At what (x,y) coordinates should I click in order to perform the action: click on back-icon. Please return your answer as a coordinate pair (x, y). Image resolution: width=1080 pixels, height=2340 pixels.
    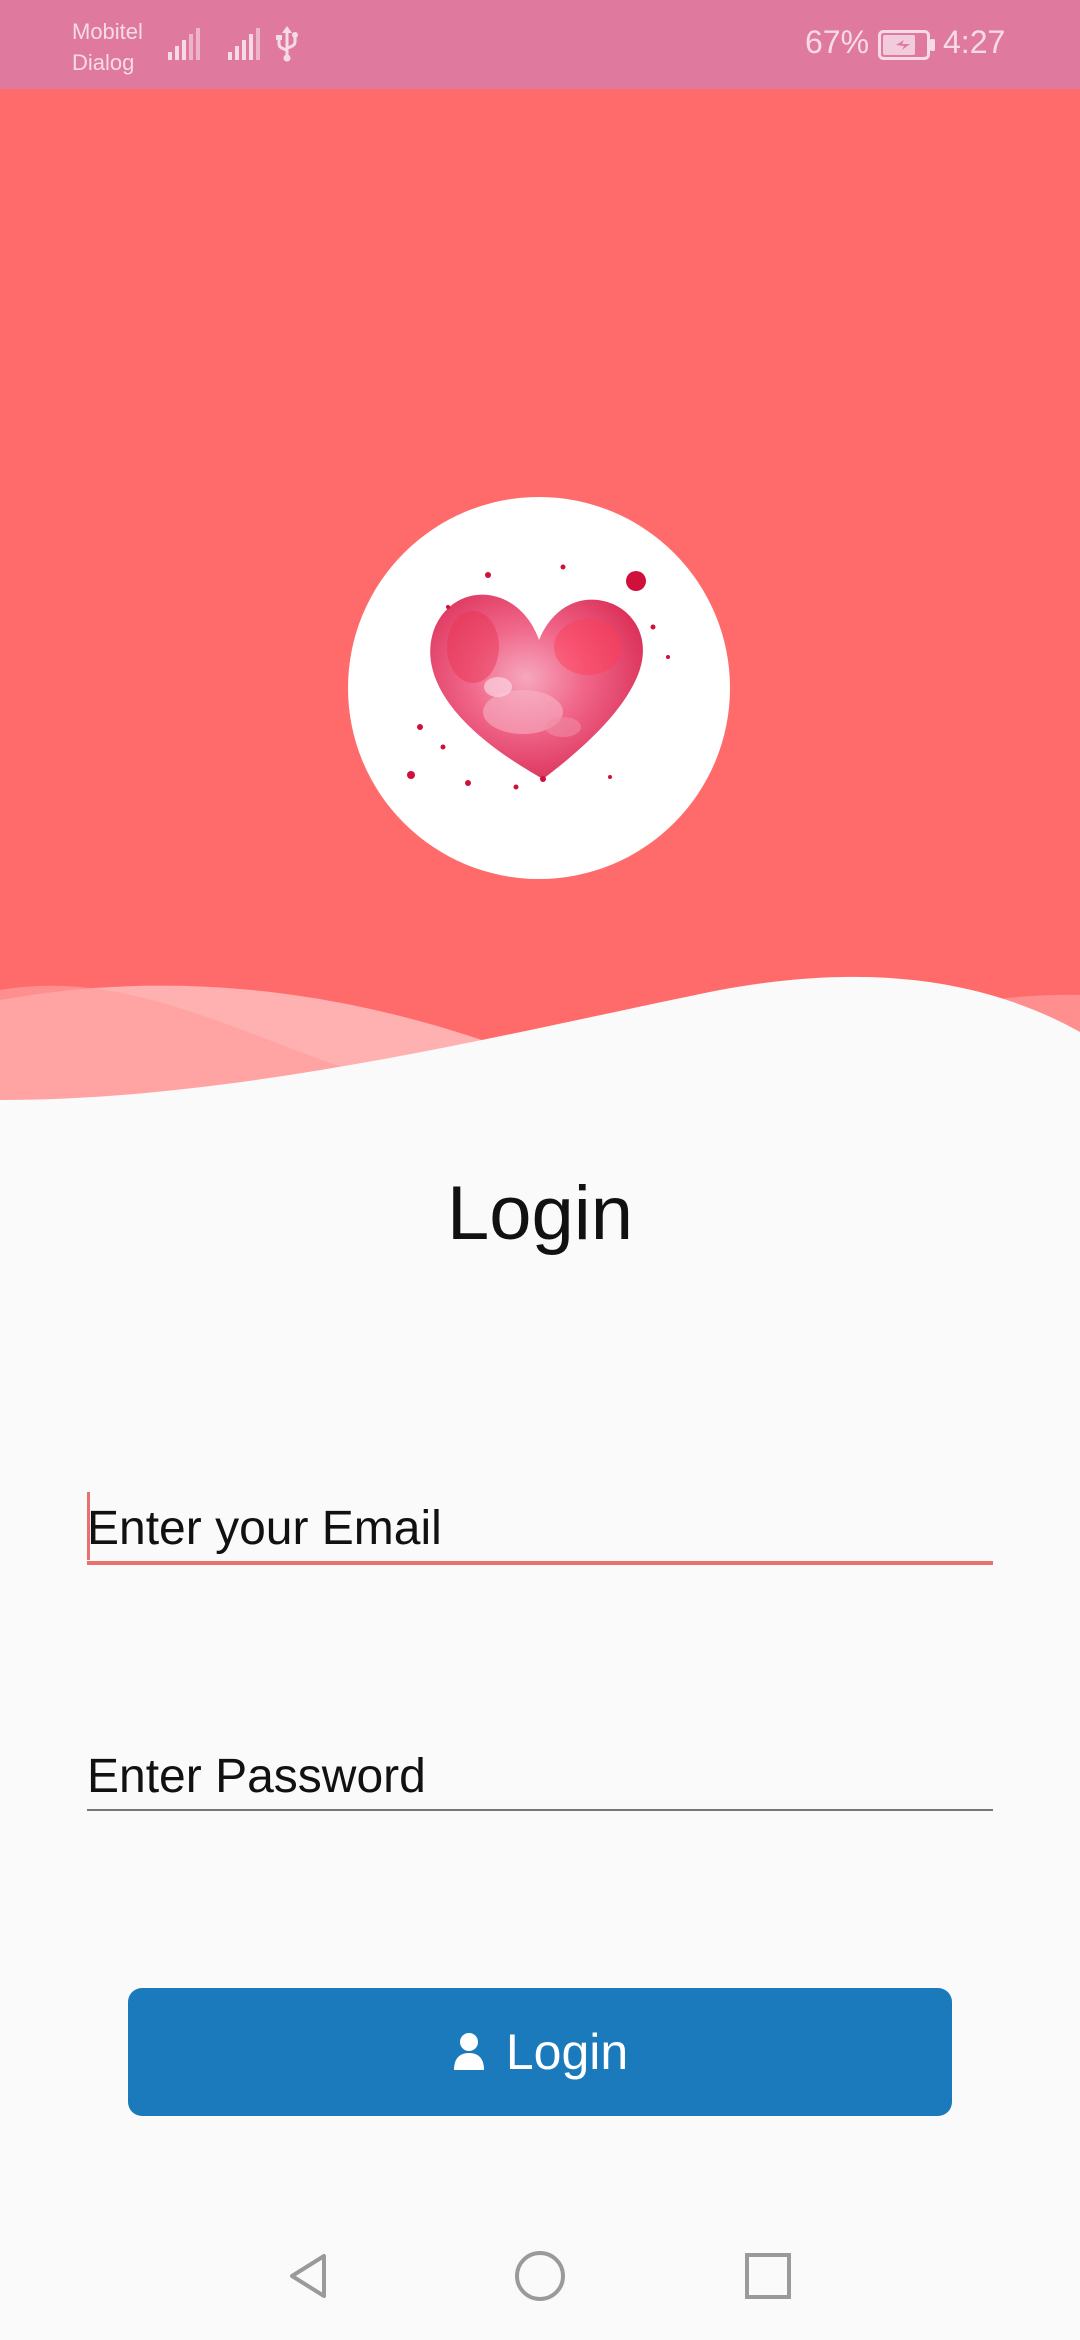
    Looking at the image, I should click on (308, 2276).